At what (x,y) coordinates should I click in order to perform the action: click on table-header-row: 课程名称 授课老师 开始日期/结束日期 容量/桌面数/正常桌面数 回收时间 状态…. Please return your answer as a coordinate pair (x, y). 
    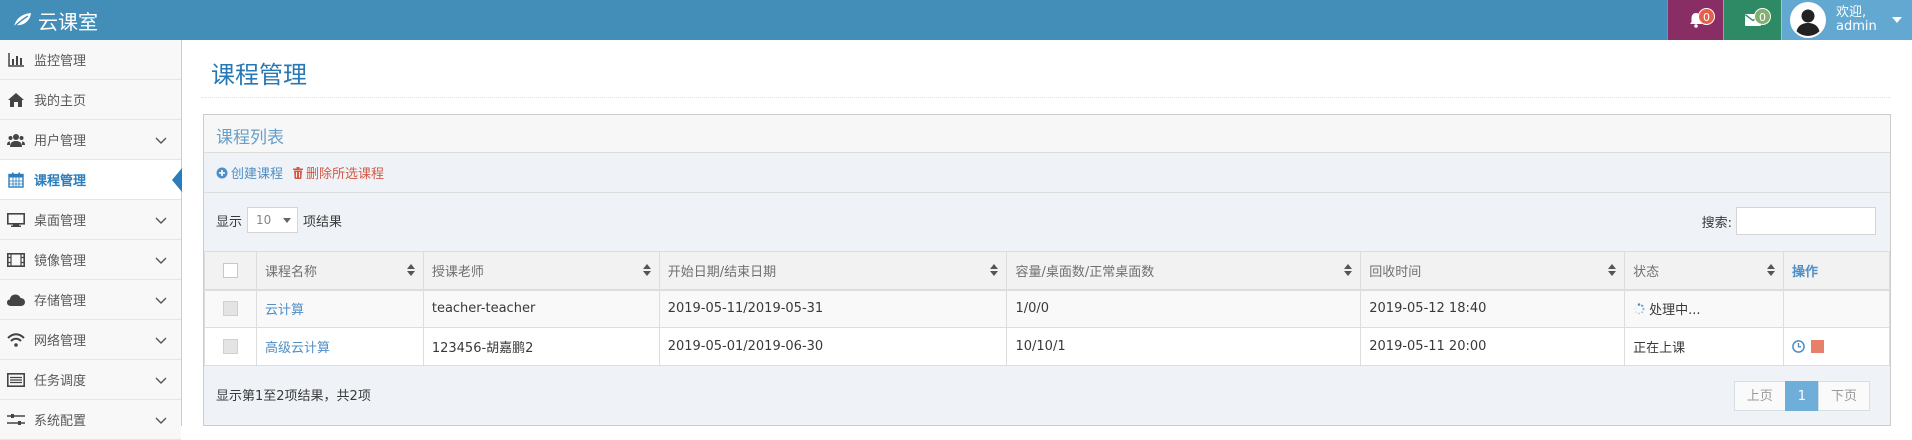
    Looking at the image, I should click on (1047, 271).